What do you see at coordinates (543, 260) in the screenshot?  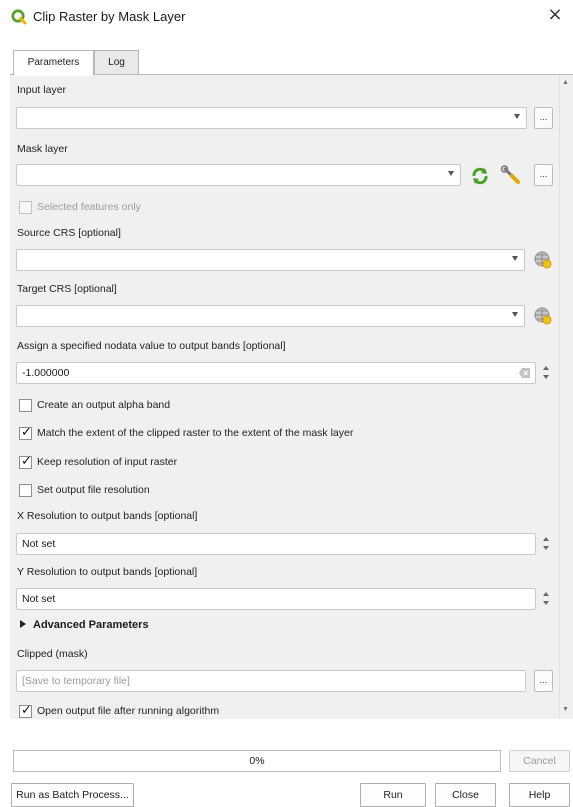 I see `source-crs-select-icon` at bounding box center [543, 260].